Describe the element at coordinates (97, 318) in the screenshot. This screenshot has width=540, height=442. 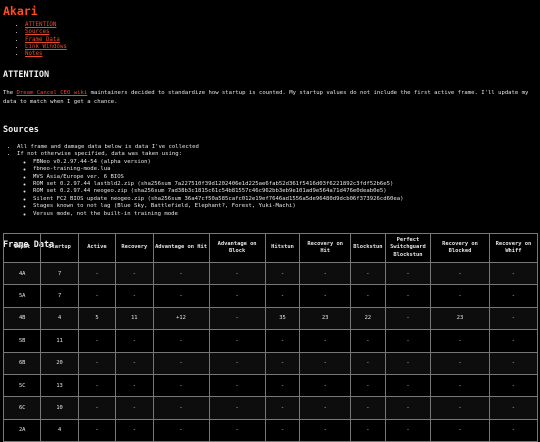
I see `table-cell: 5` at that location.